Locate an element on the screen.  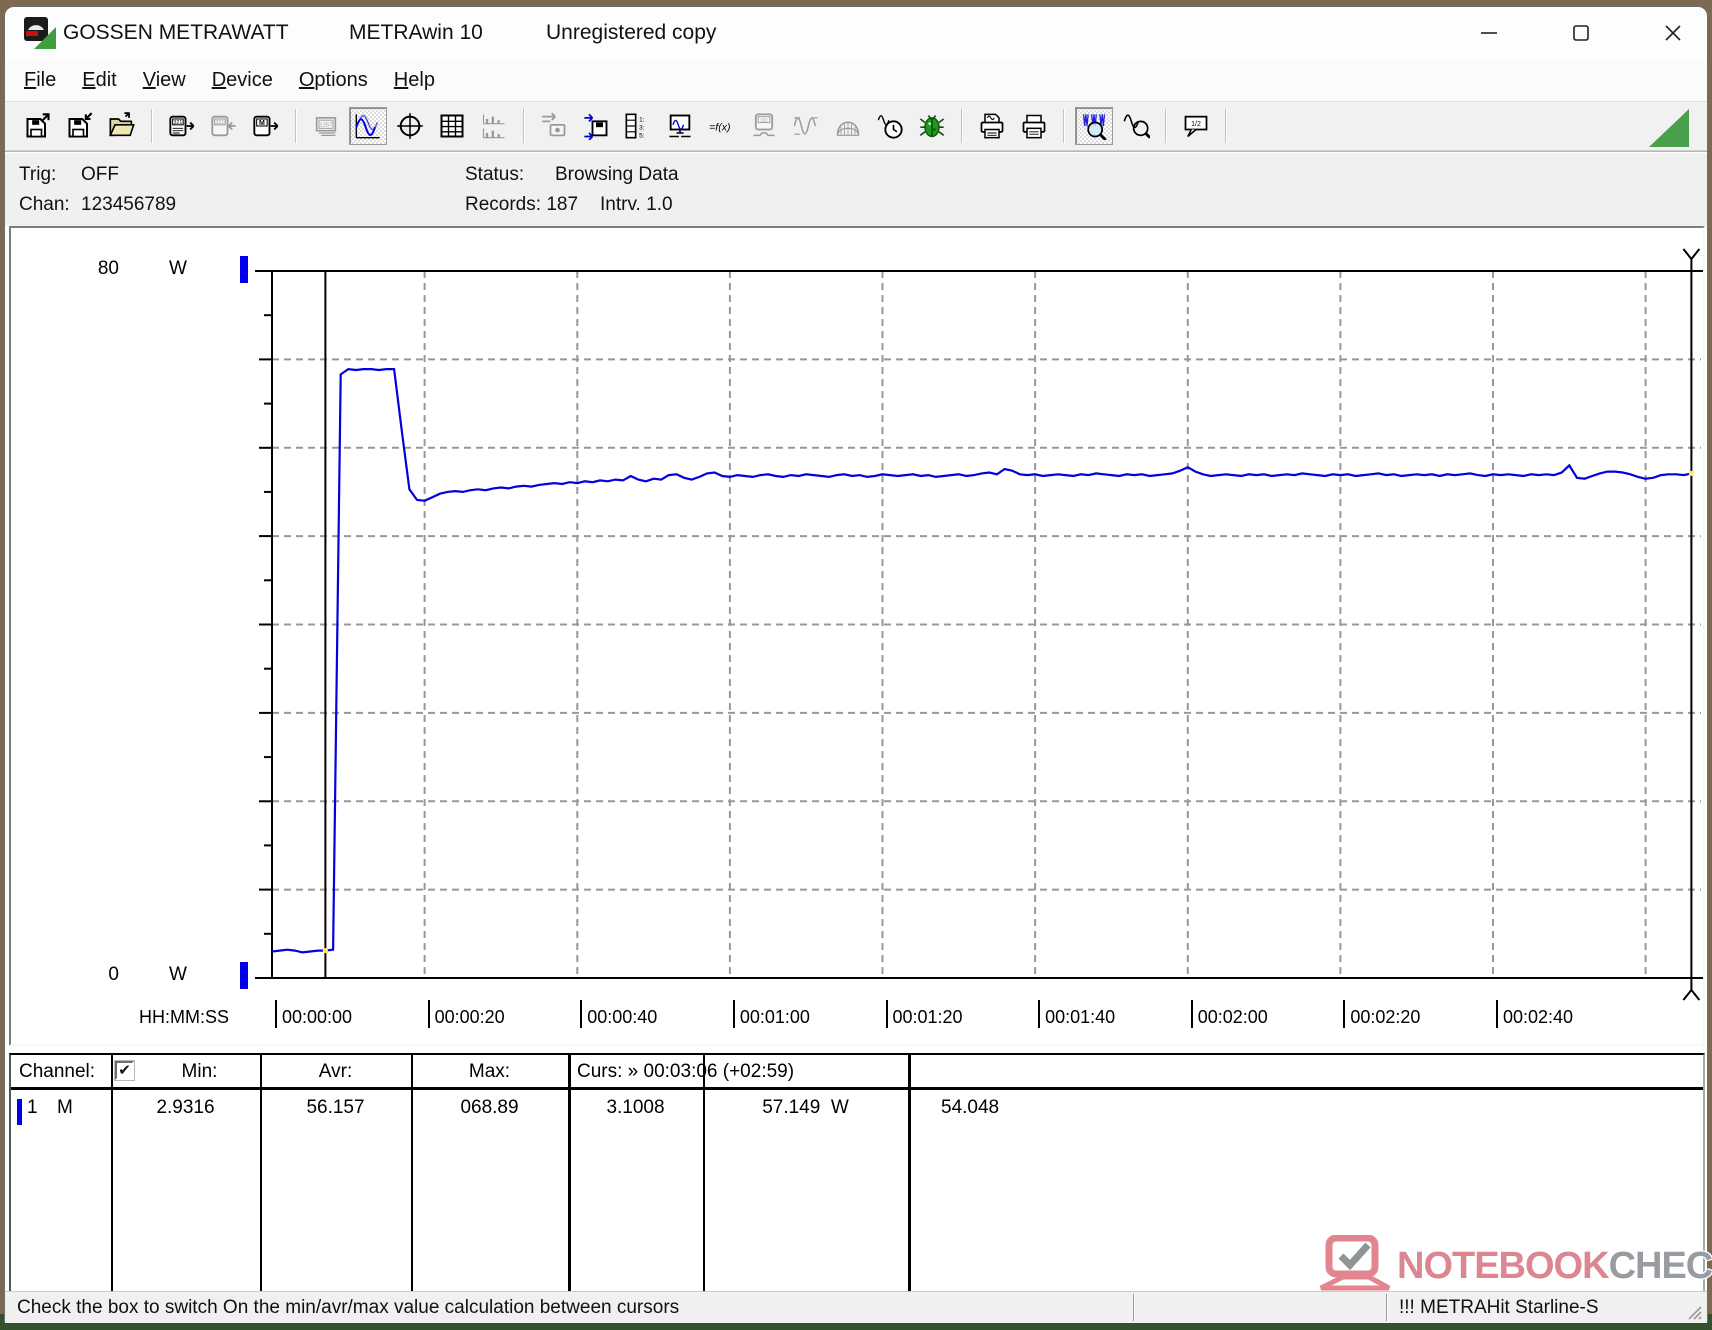
resize-grip is located at coordinates (1694, 1312).